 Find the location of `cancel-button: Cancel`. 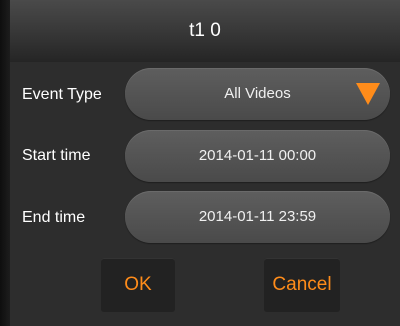

cancel-button: Cancel is located at coordinates (302, 285).